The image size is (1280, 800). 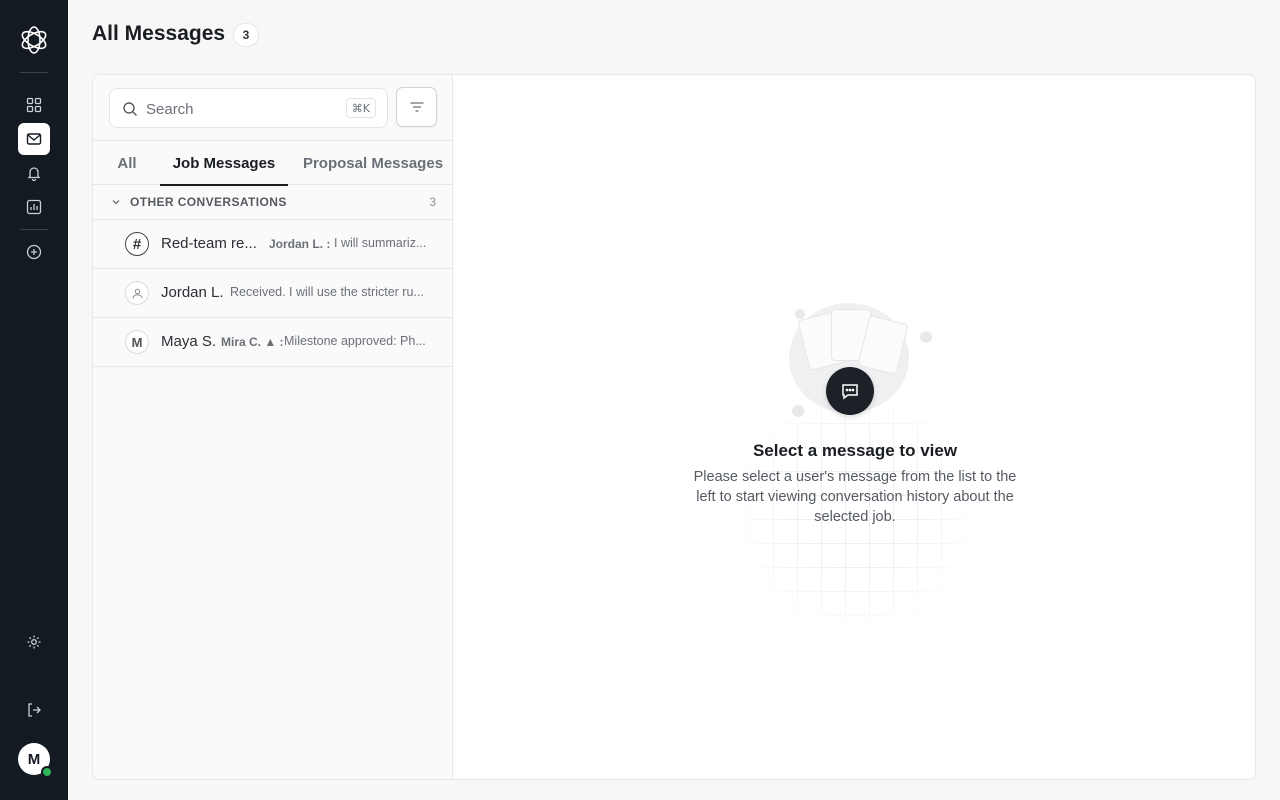 I want to click on filter-icon, so click(x=416, y=107).